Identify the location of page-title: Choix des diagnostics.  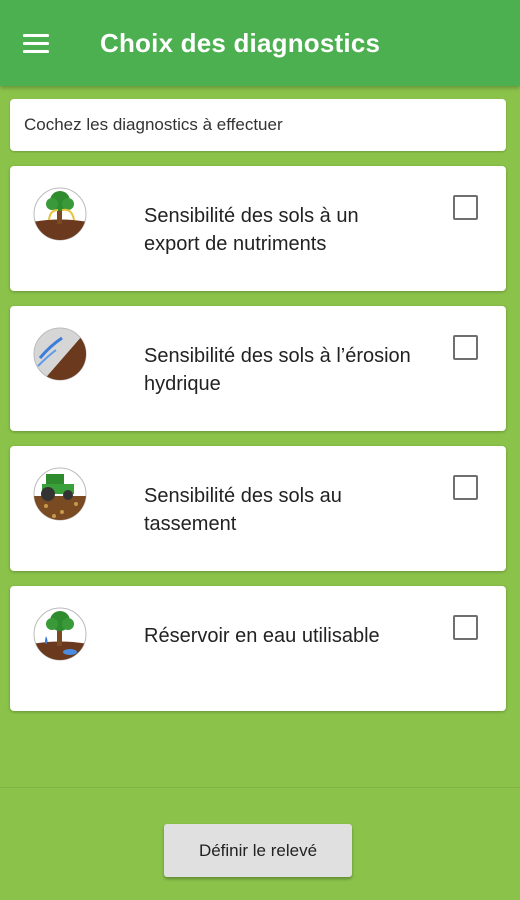
(240, 42).